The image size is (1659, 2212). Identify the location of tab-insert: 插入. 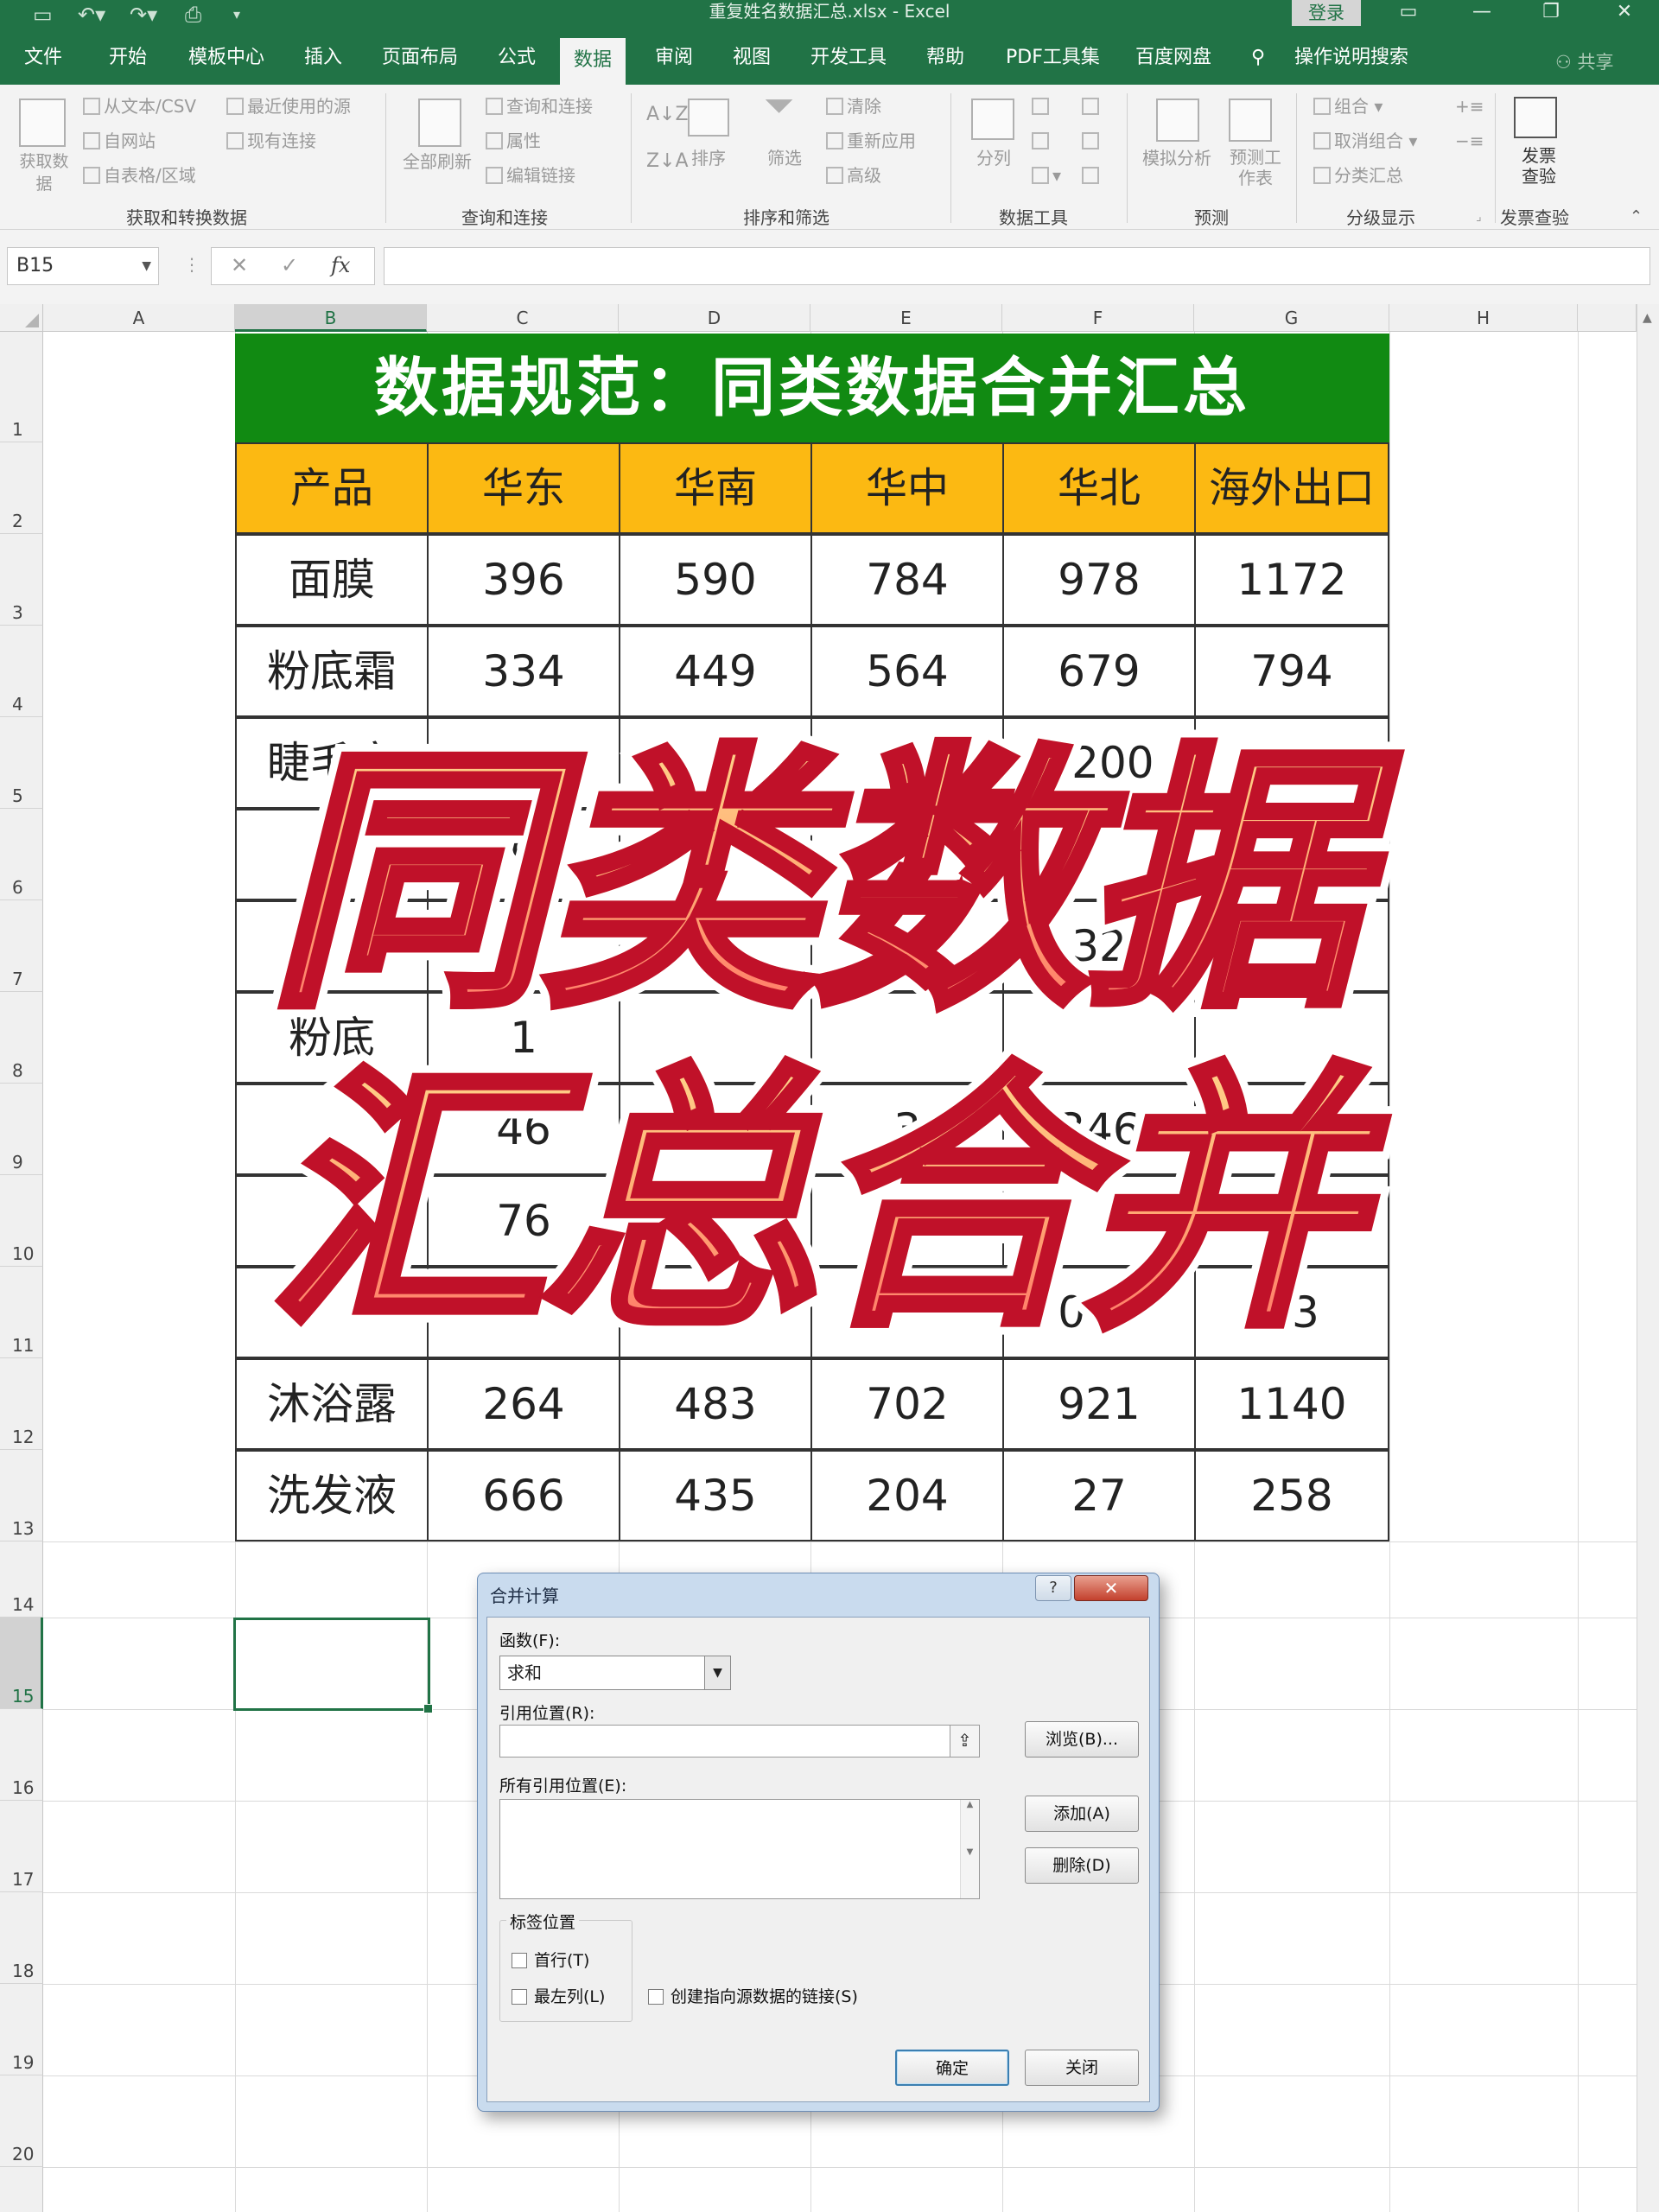
(323, 58).